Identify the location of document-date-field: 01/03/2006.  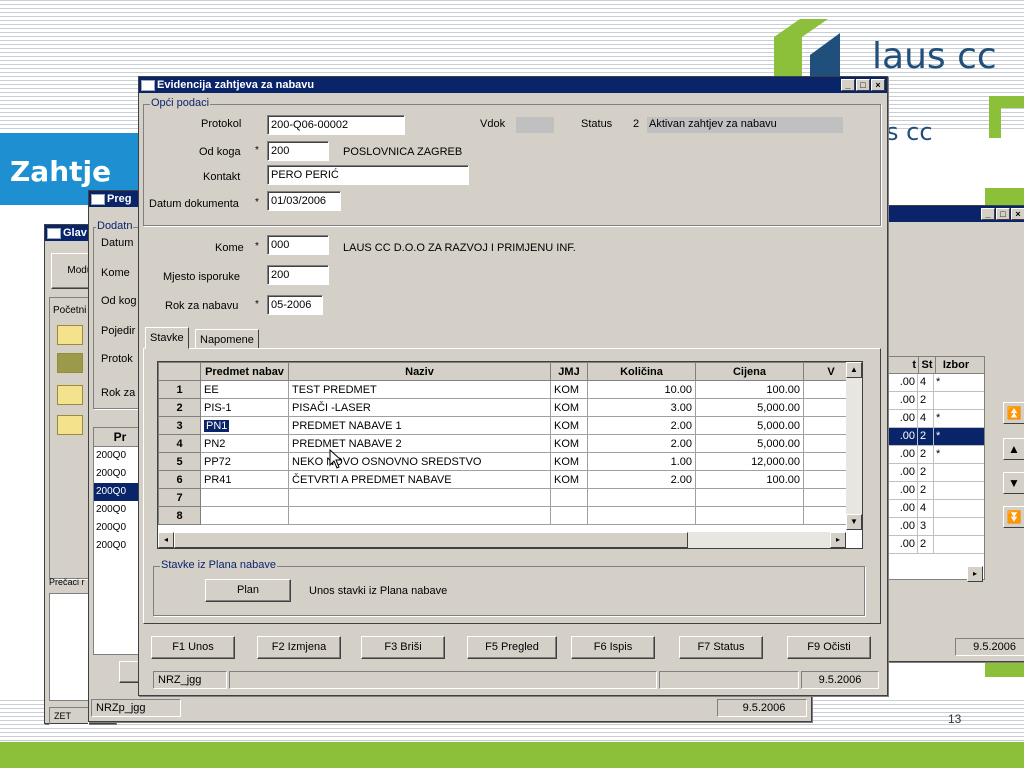
(304, 201).